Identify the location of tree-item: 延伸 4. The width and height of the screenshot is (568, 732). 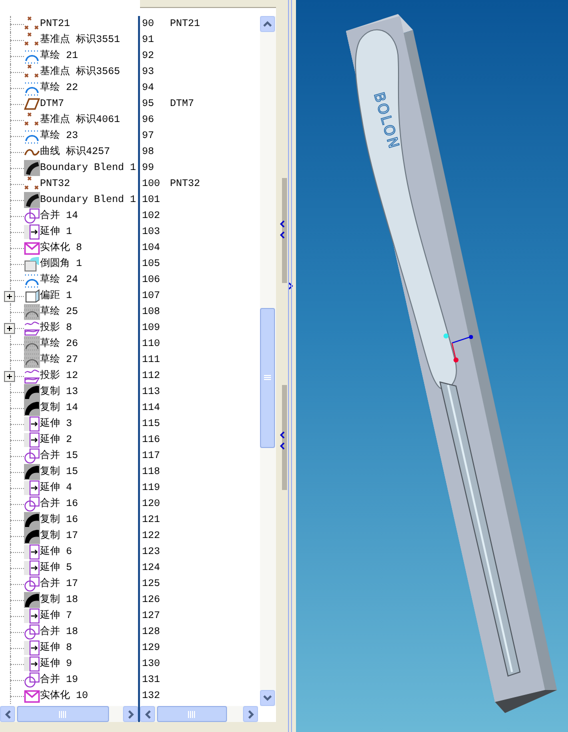
(56, 488).